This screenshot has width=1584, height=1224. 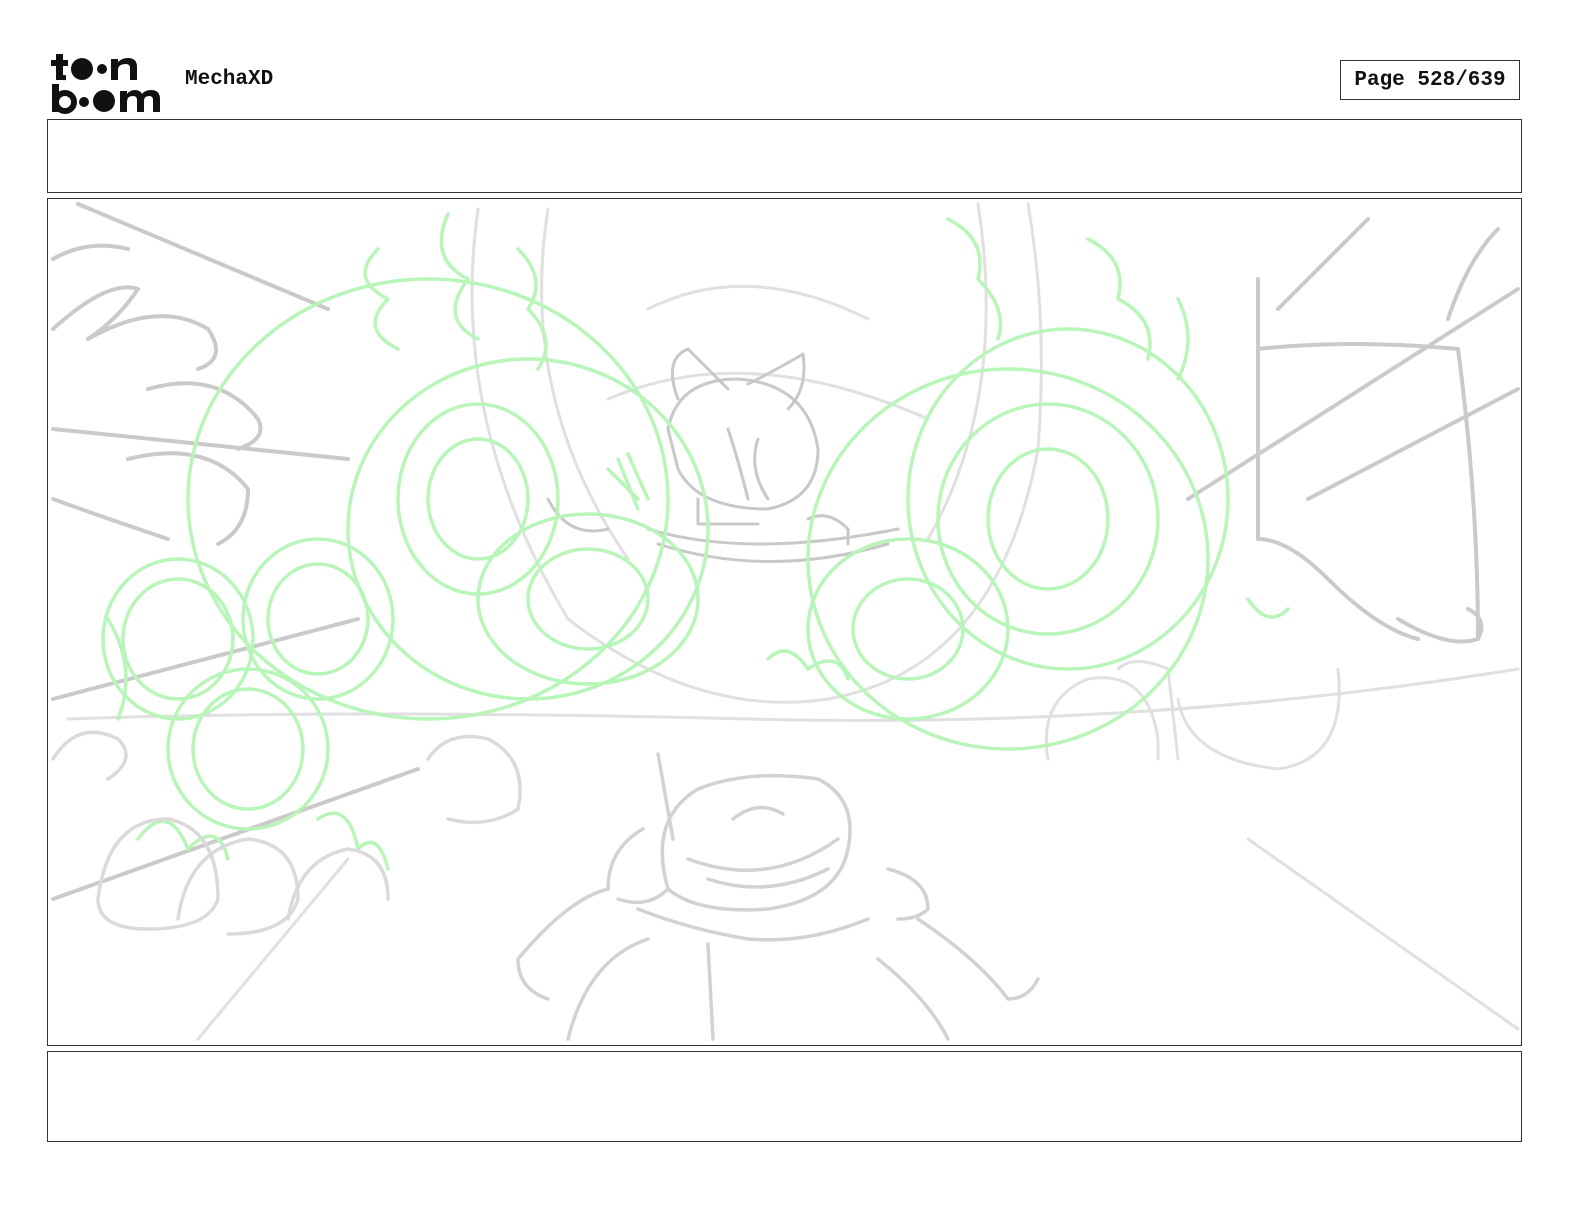 I want to click on dialogue-notes-box, so click(x=784, y=156).